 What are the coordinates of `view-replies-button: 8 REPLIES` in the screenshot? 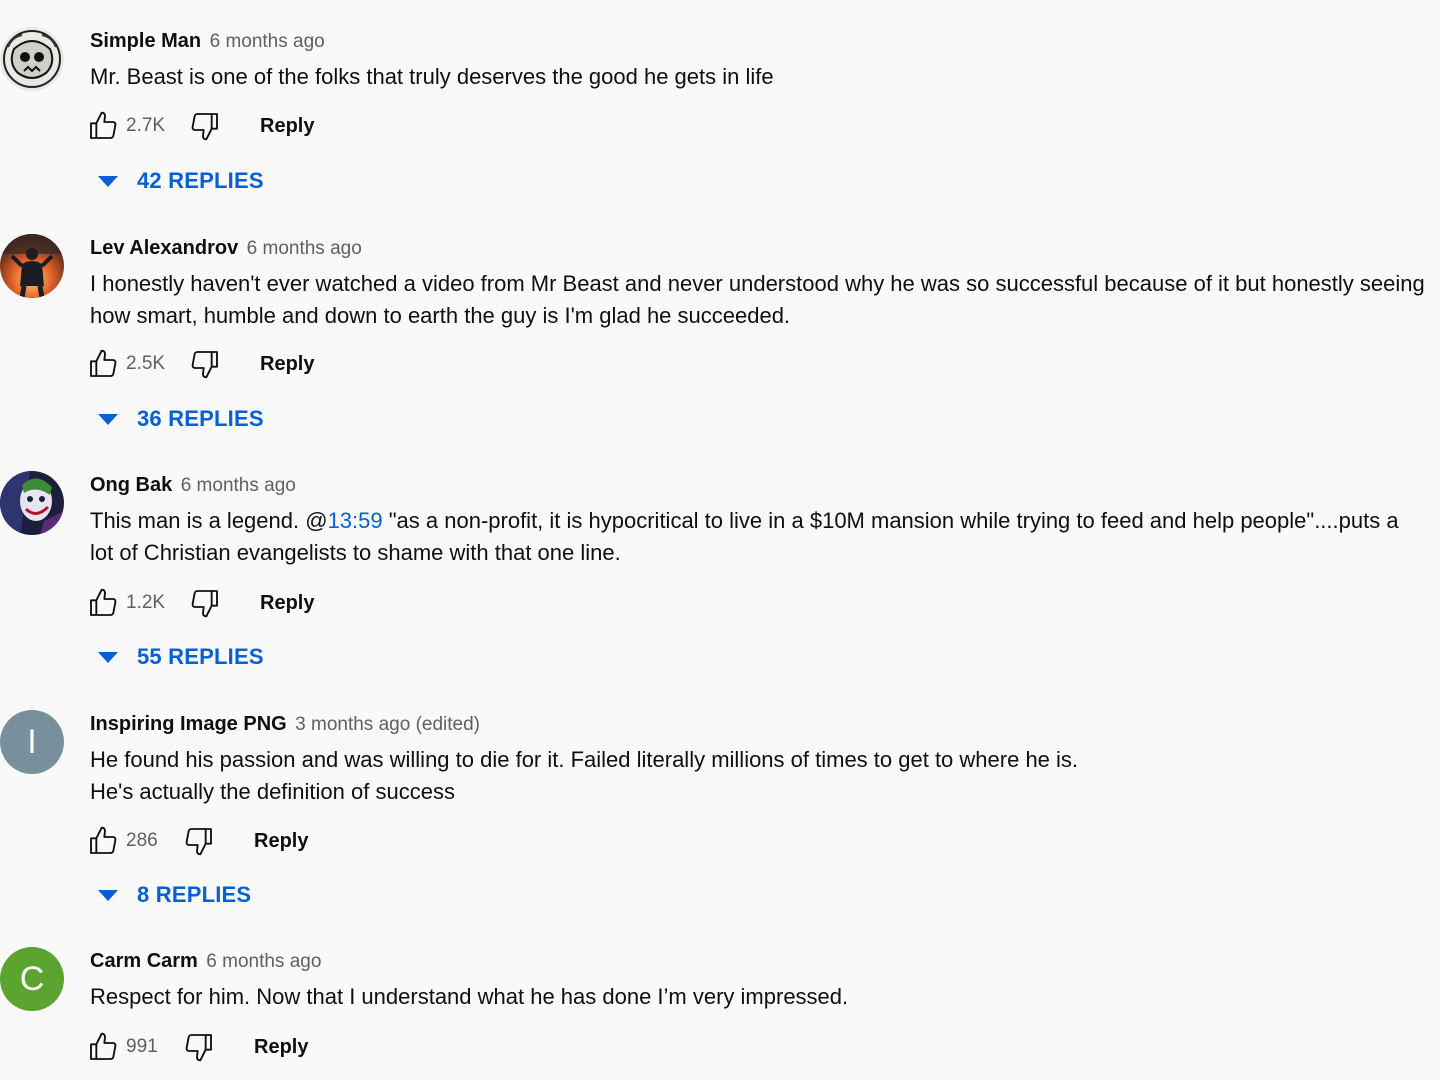 It's located at (173, 895).